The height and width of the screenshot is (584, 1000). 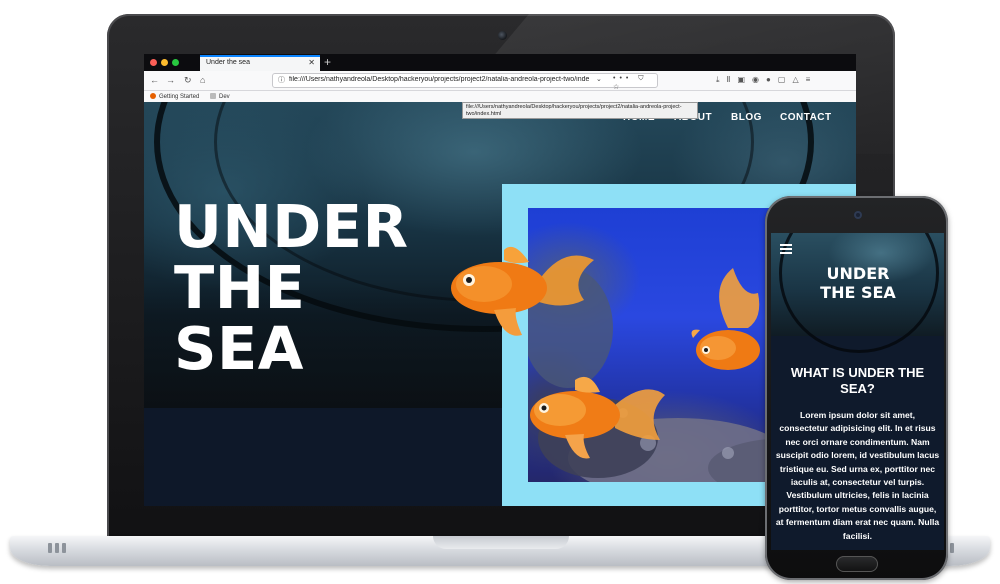 I want to click on page-actions: ••• ⛉ ☆, so click(x=635, y=83).